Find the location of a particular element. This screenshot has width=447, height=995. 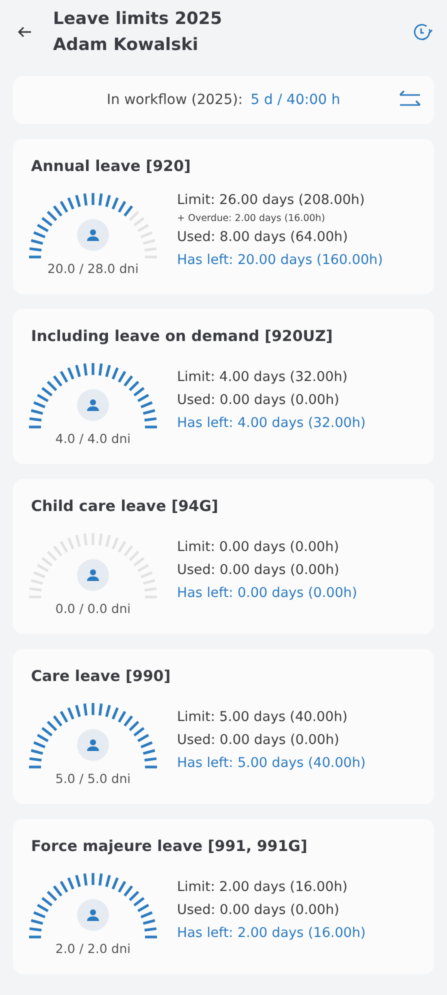

remaining-text: Has left: 2.00 days (16.00h) is located at coordinates (271, 932).